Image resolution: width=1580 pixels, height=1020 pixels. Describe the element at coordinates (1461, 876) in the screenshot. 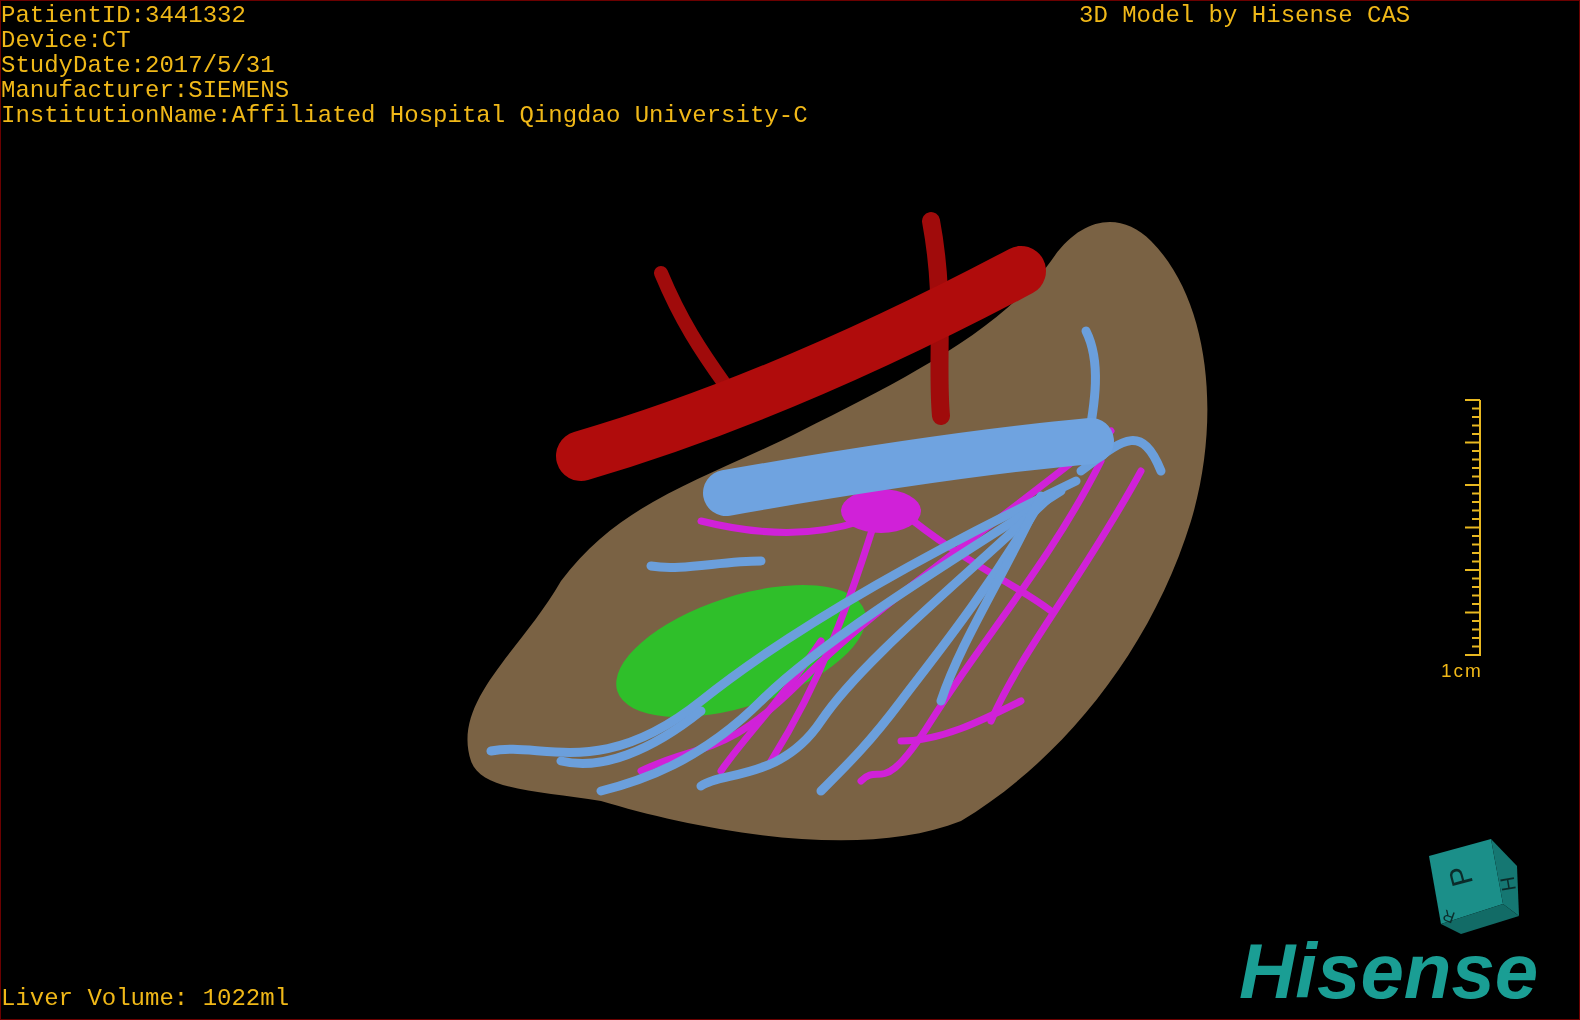

I see `cube-face-label: P` at that location.